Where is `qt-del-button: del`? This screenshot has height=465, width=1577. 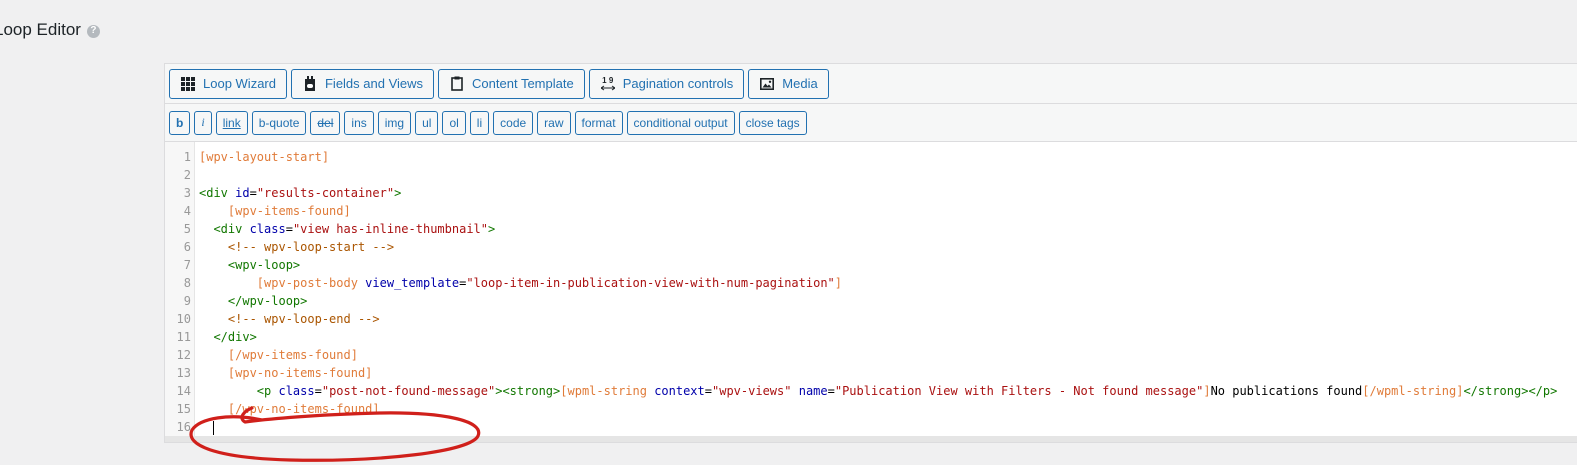 qt-del-button: del is located at coordinates (325, 122).